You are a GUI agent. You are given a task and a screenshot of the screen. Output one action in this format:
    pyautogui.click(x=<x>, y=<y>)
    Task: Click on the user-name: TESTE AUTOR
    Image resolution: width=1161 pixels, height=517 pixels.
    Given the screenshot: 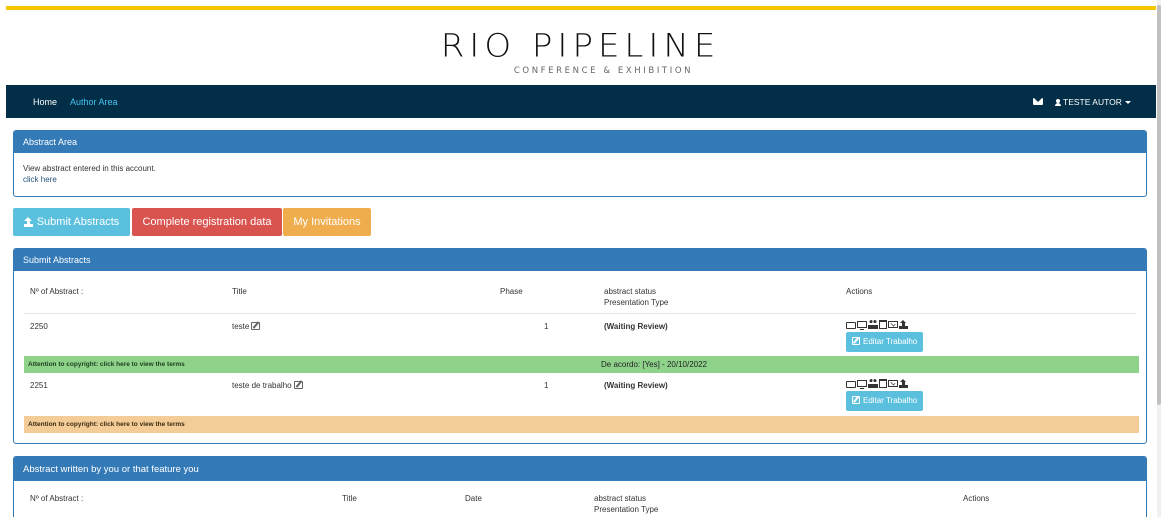 What is the action you would take?
    pyautogui.click(x=1092, y=102)
    